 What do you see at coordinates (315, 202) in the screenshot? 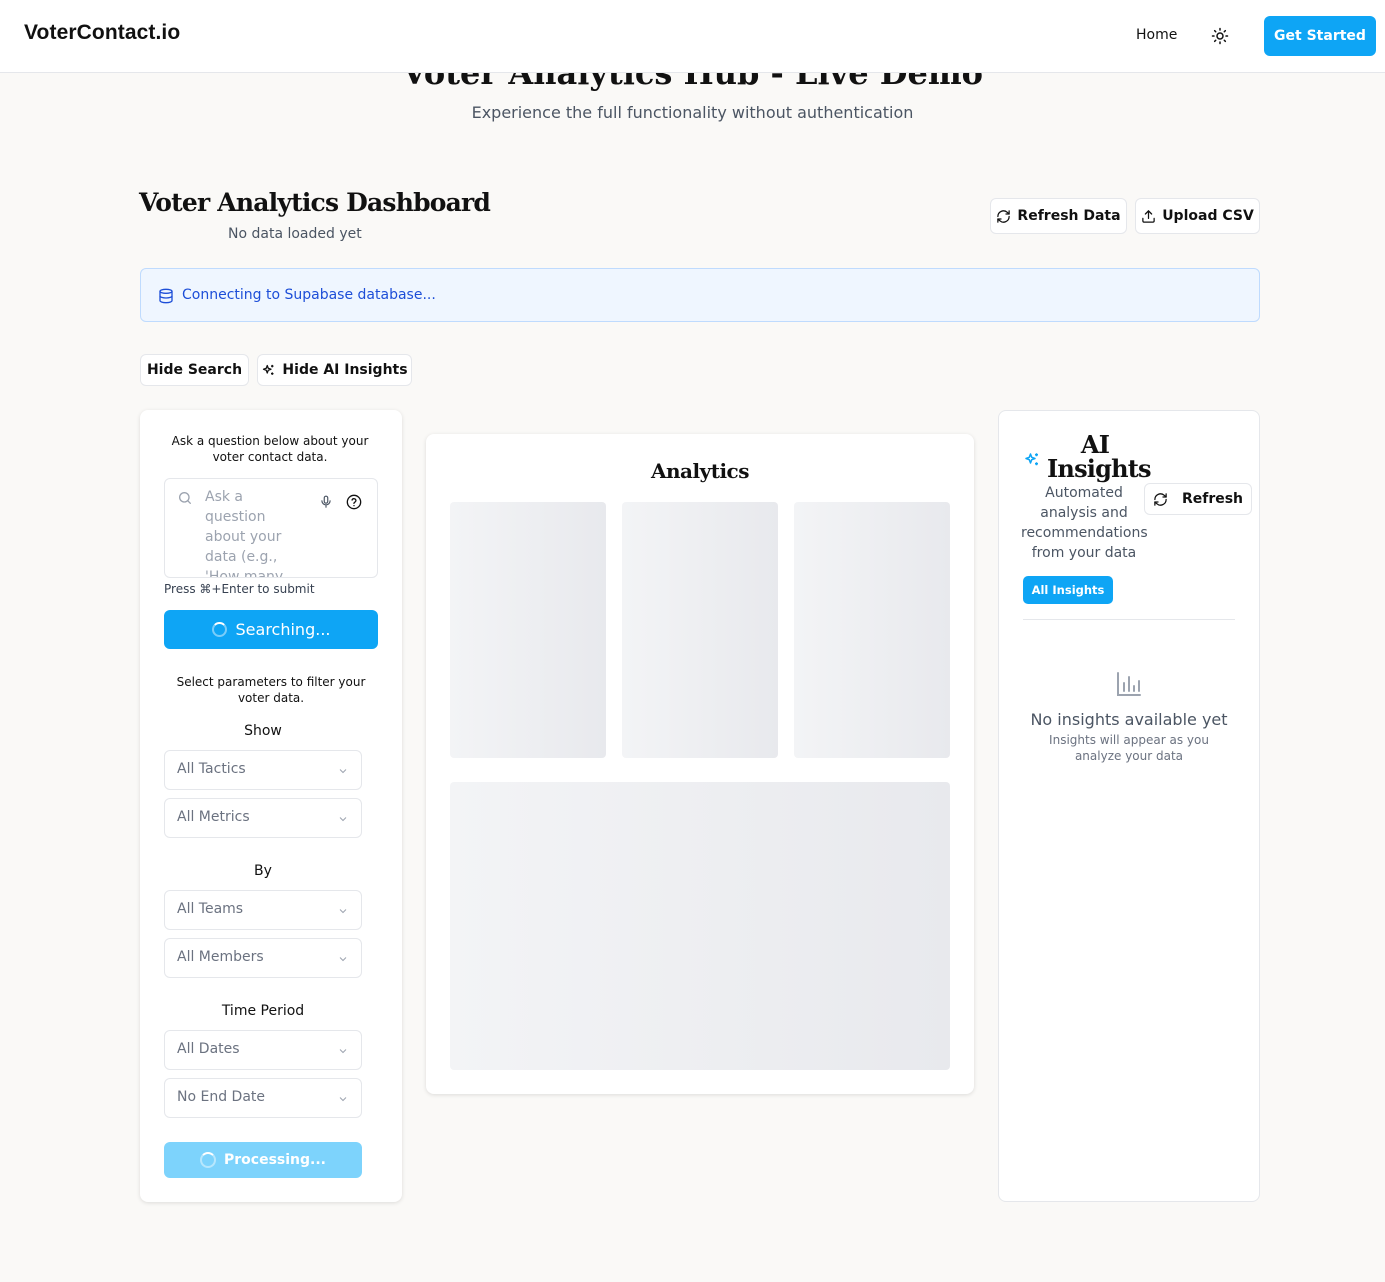
I see `dashboard-title: Voter Analytics Dashboard` at bounding box center [315, 202].